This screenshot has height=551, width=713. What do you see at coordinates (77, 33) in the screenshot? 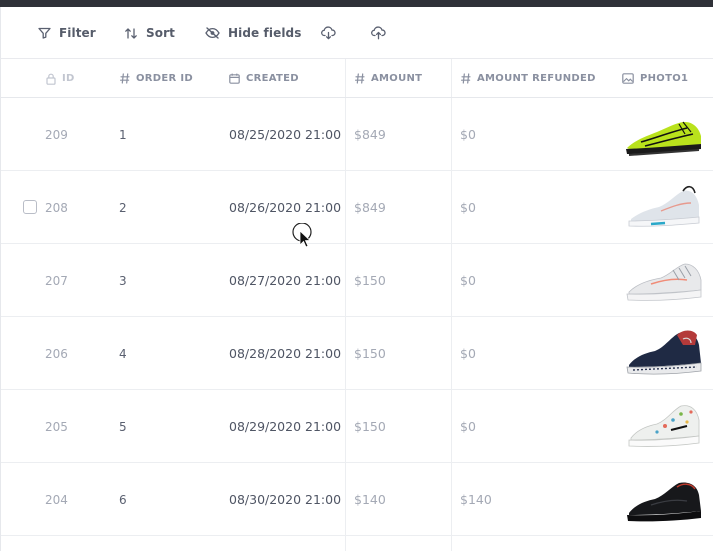
I see `filter-label: Filter` at bounding box center [77, 33].